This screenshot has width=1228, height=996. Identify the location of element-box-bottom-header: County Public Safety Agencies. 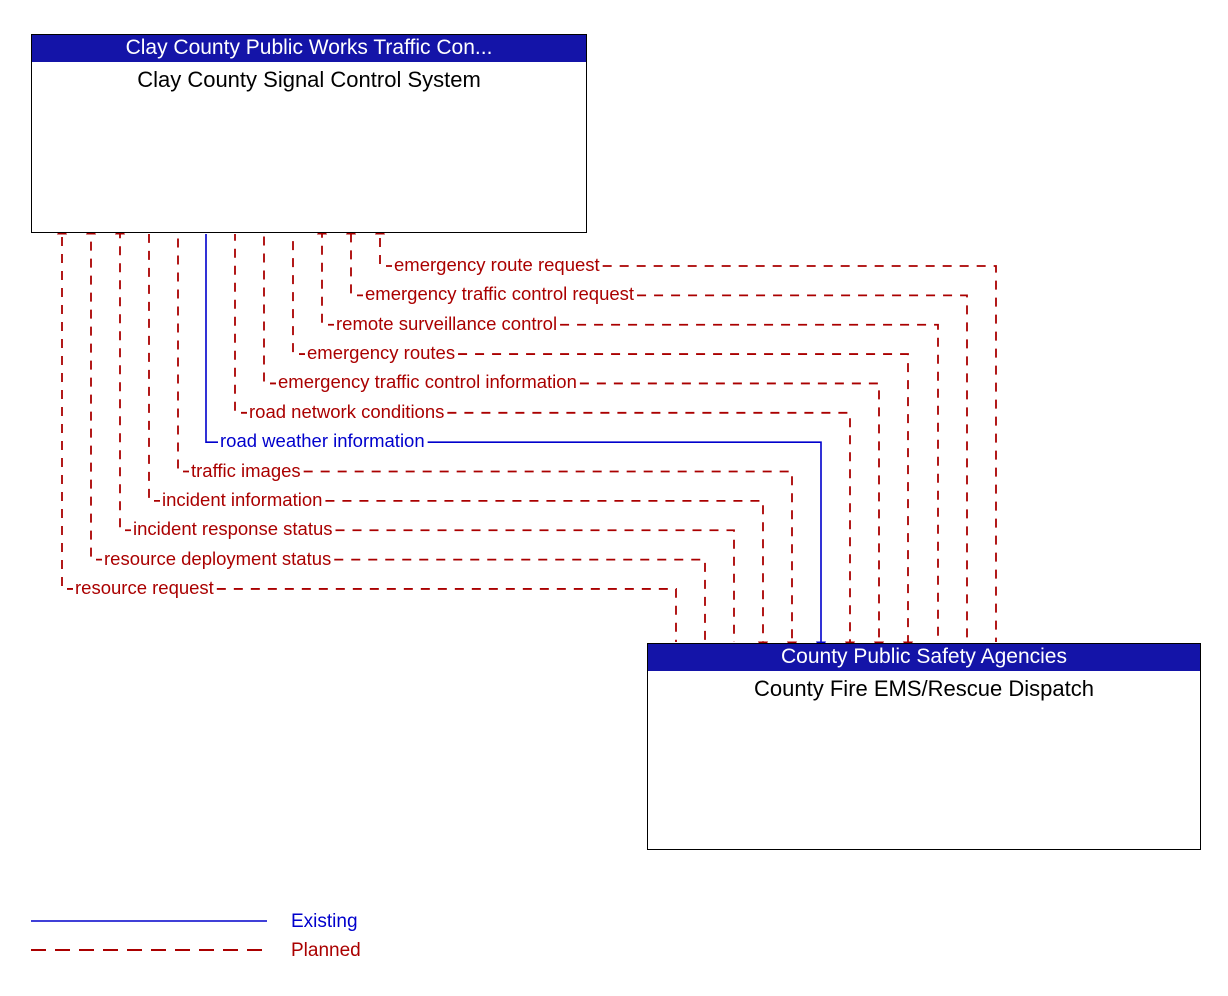
(924, 657).